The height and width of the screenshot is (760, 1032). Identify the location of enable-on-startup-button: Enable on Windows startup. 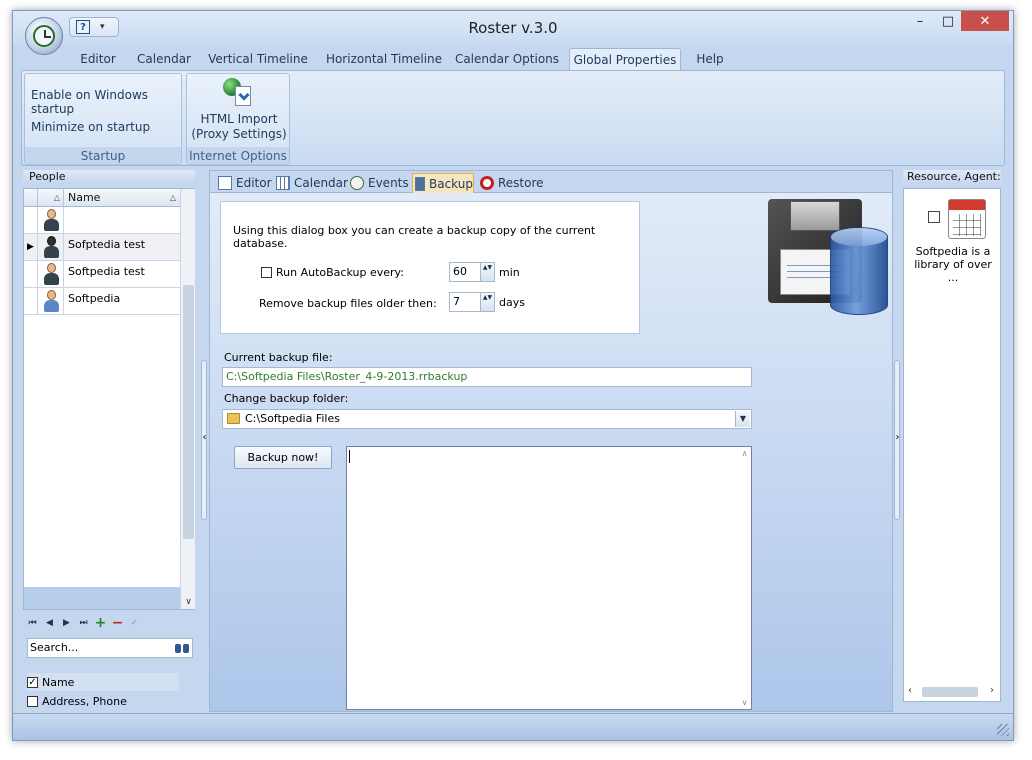
(106, 102).